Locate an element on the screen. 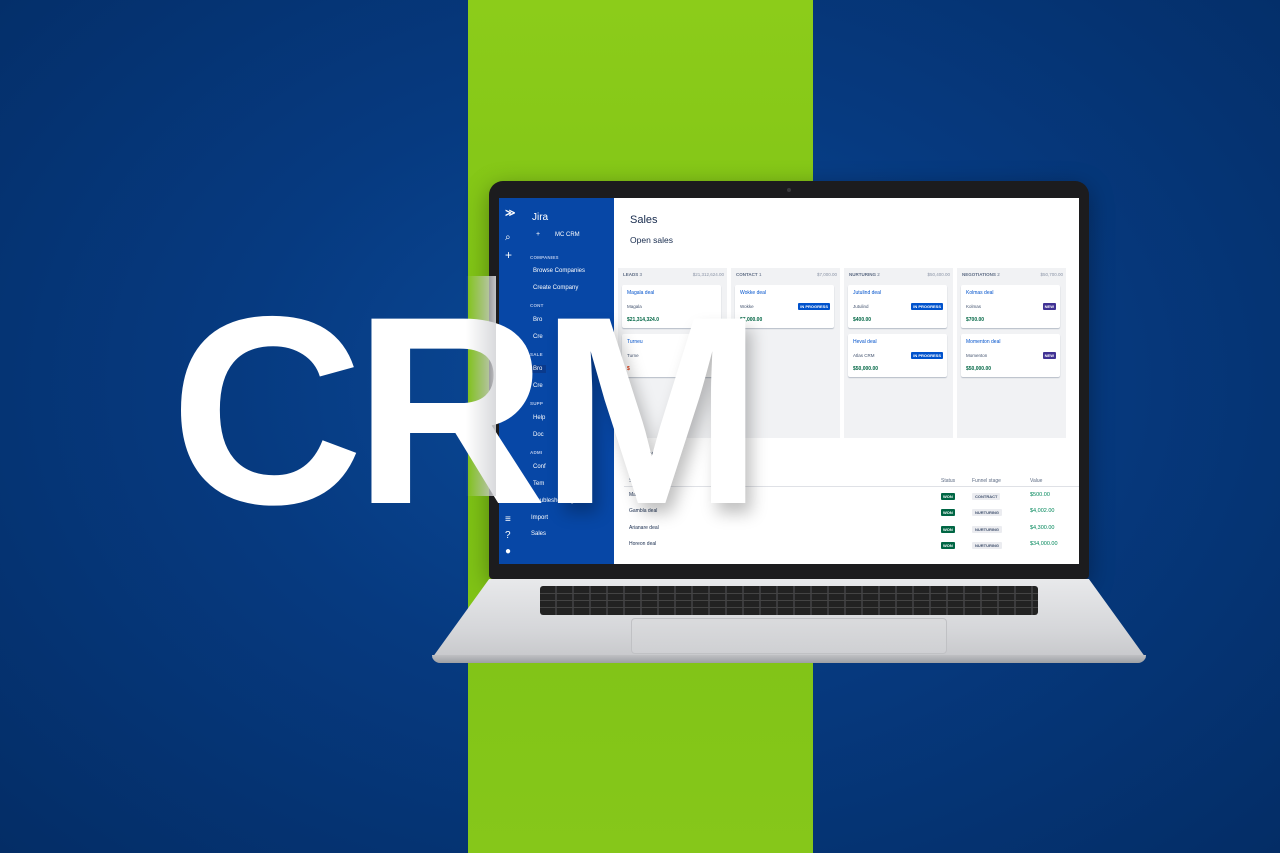 Image resolution: width=1280 pixels, height=853 pixels. sale-value: $4,300.00 is located at coordinates (1042, 528).